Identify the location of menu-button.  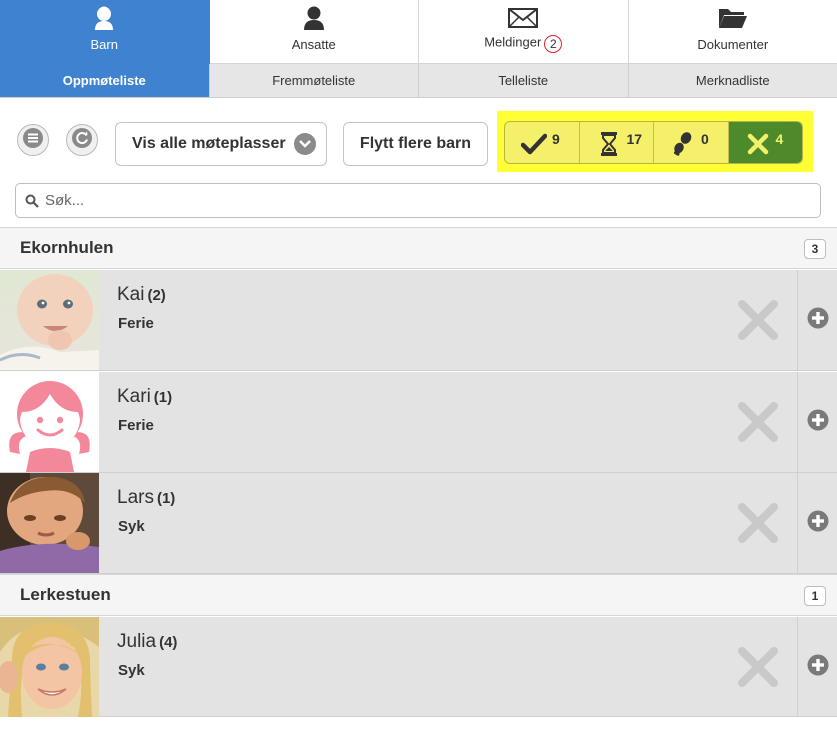
(33, 140).